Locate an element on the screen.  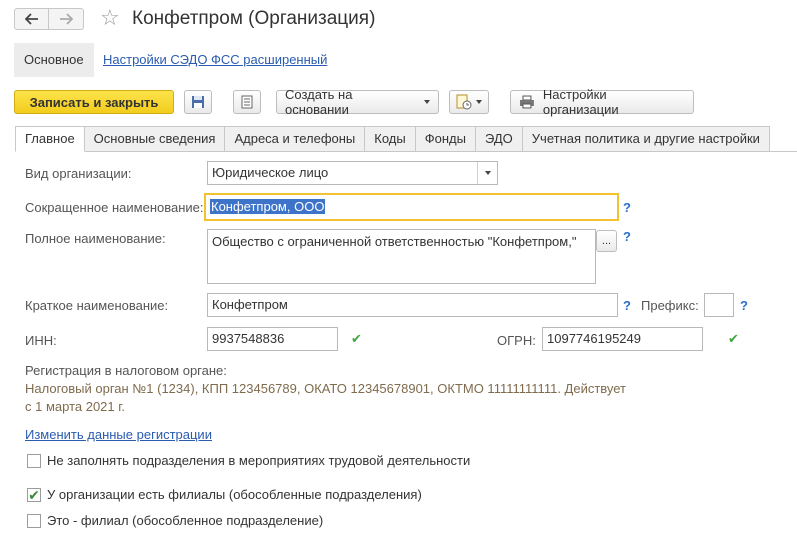
prefix-input is located at coordinates (719, 305).